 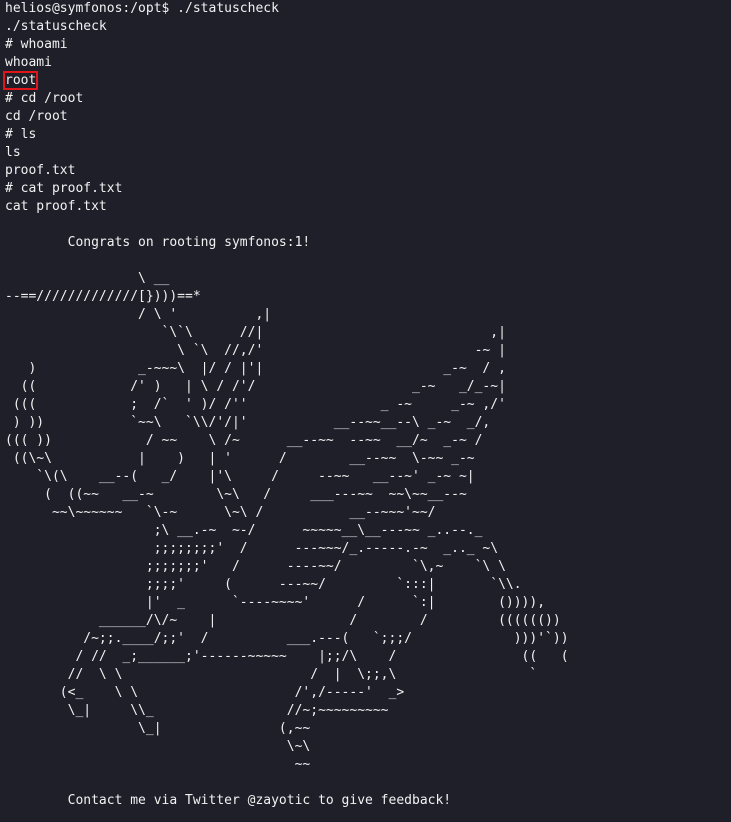 I want to click on highlighted-root-output: root, so click(x=20, y=80).